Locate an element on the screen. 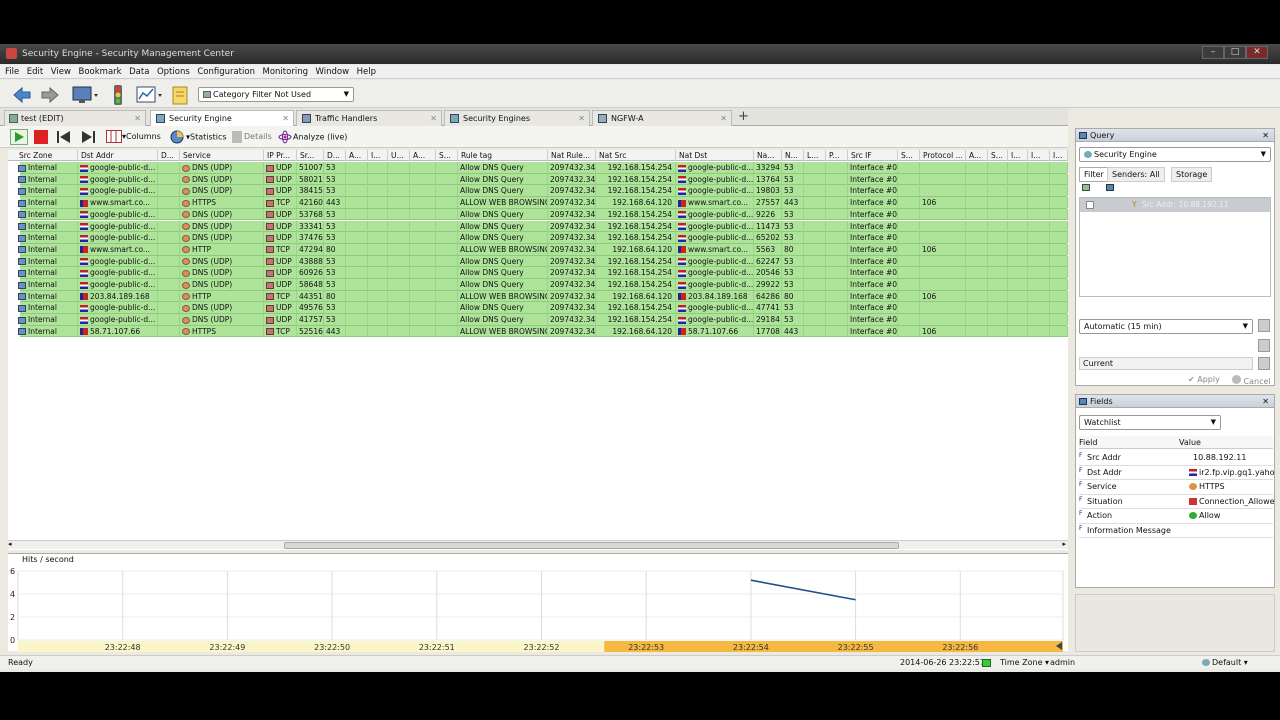  minimize-button: – is located at coordinates (1213, 52).